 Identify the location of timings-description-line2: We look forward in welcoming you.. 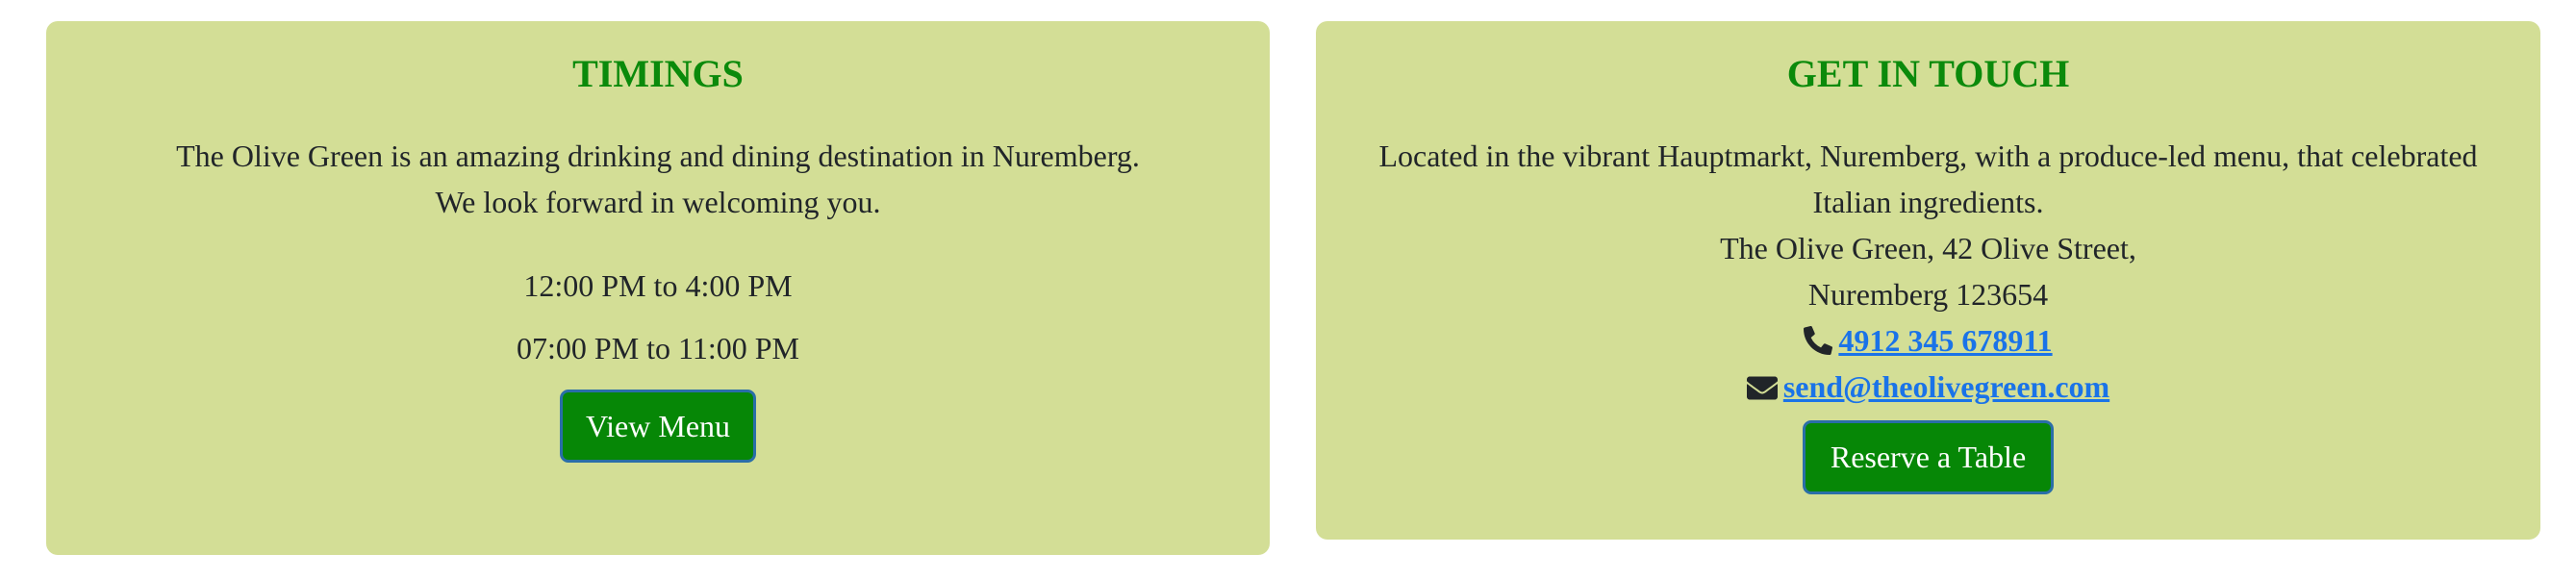
(658, 202).